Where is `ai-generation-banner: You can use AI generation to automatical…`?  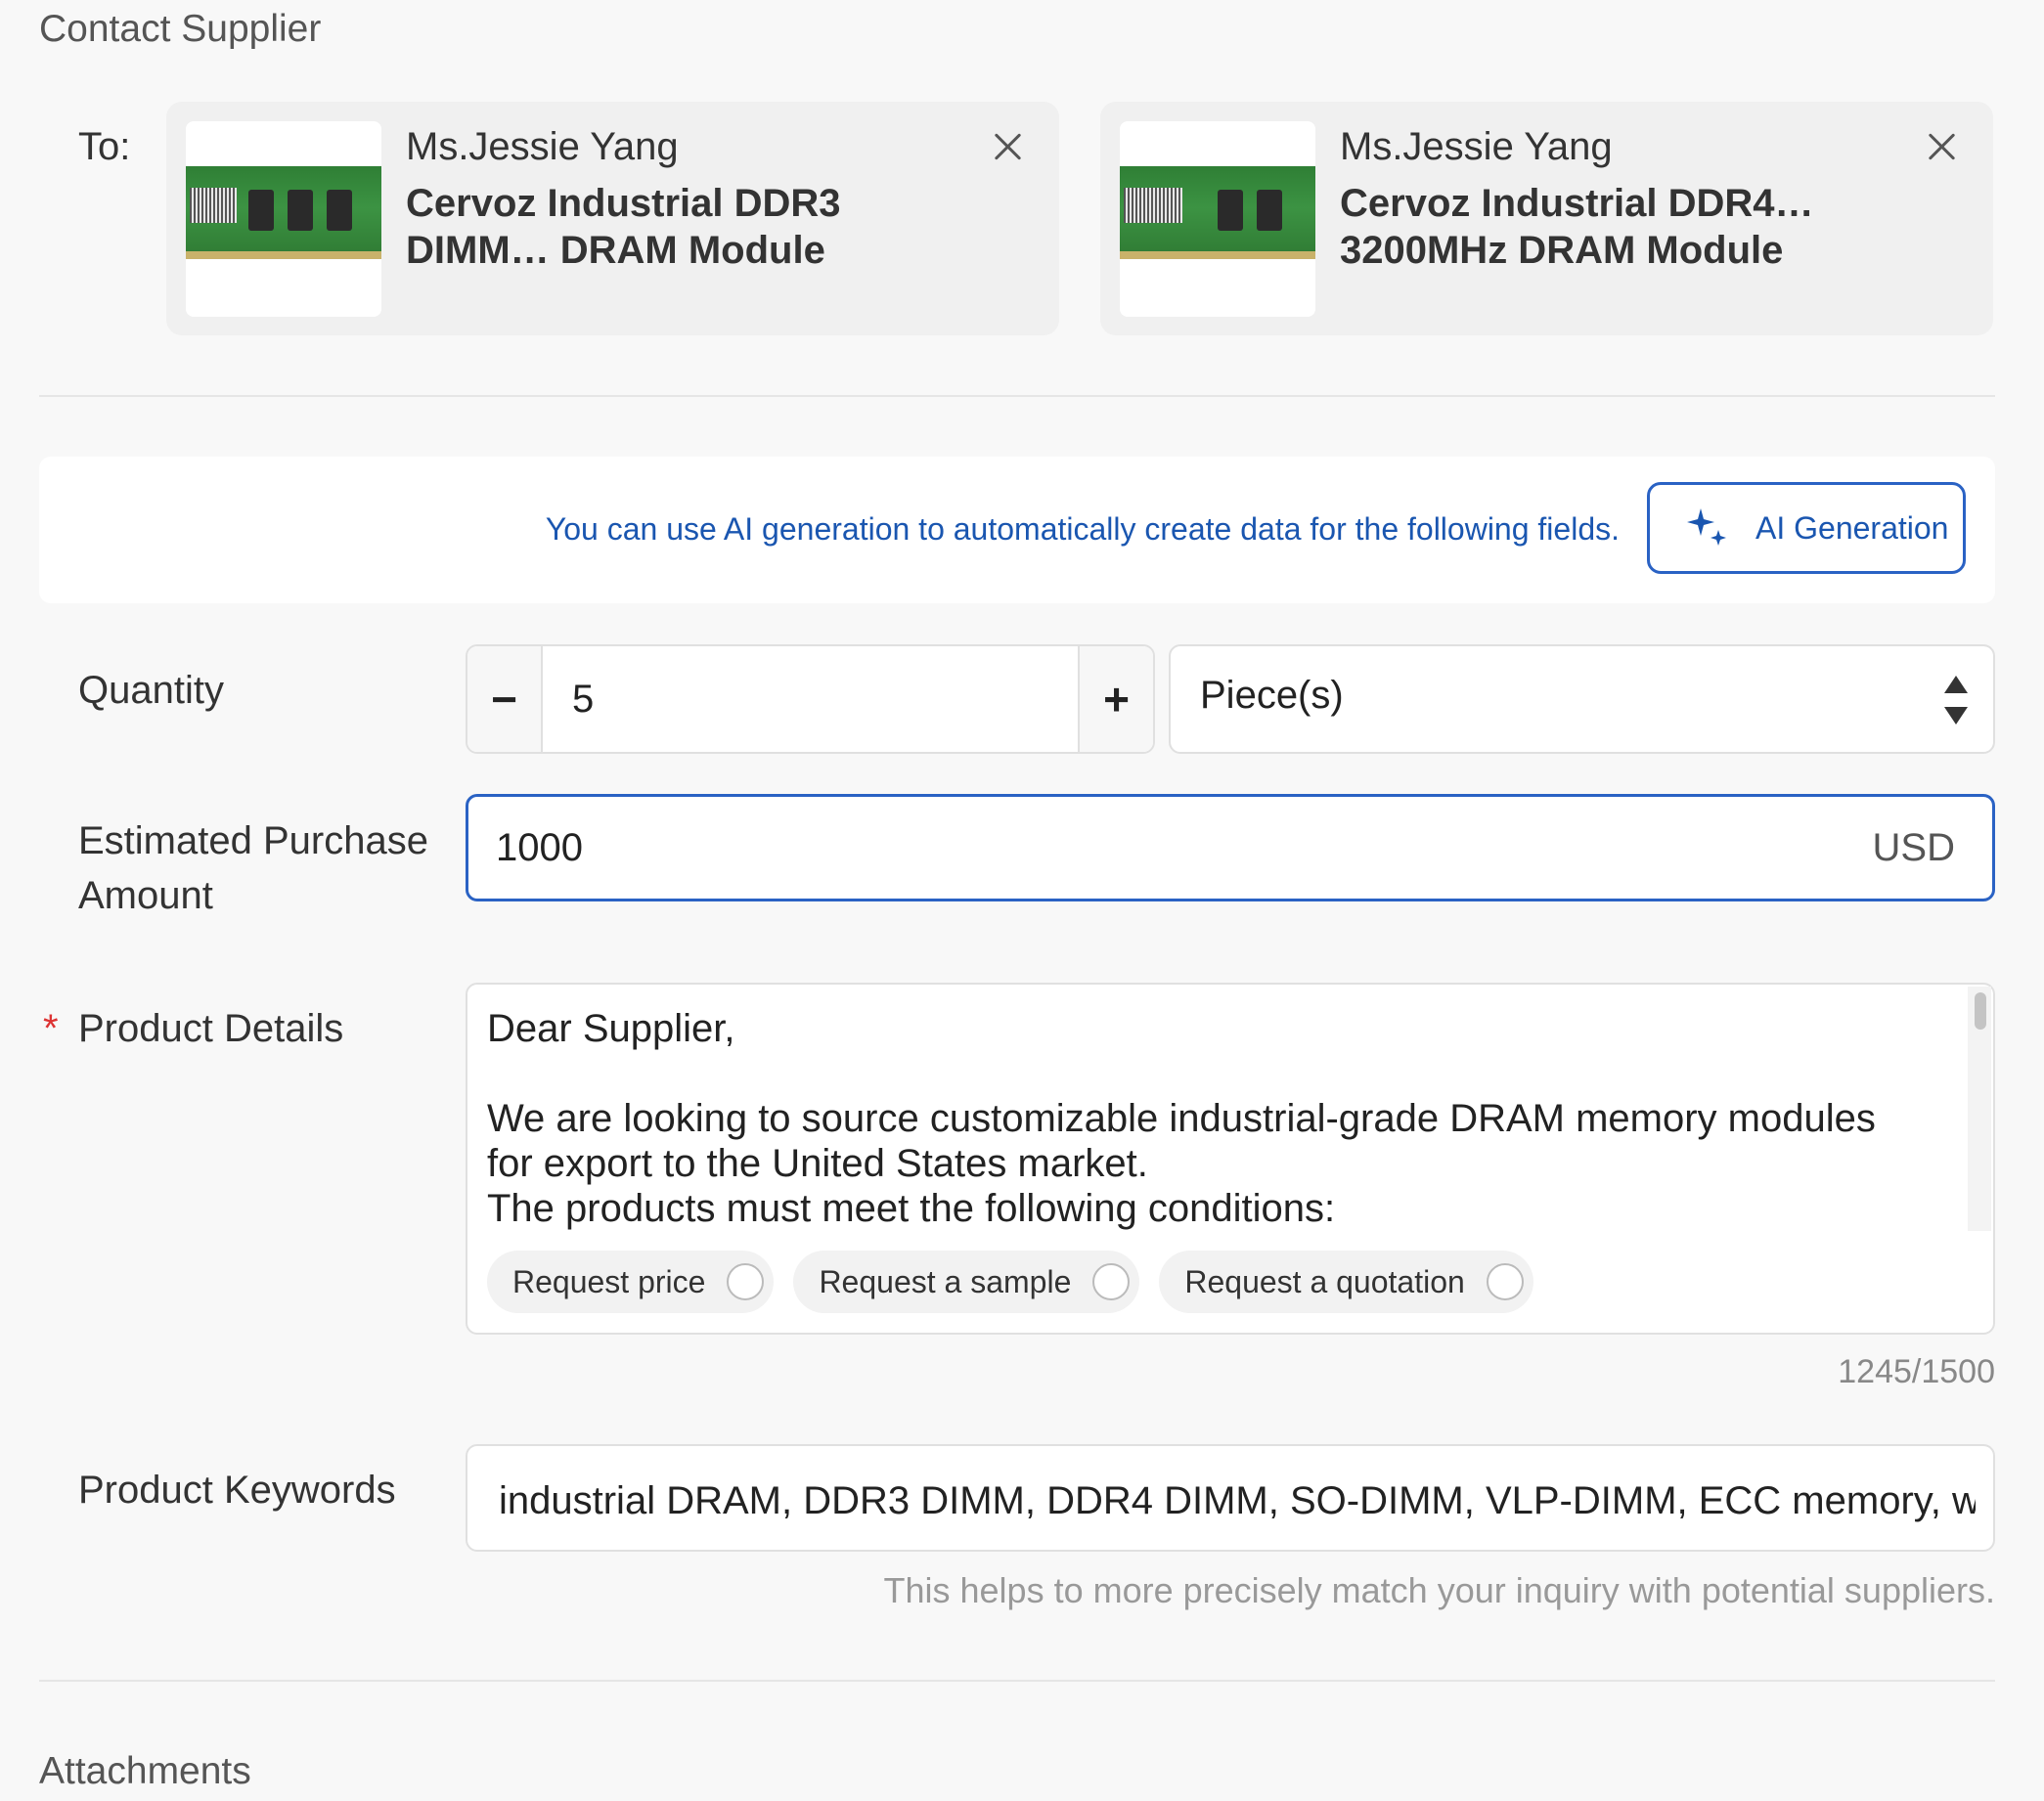 ai-generation-banner: You can use AI generation to automatical… is located at coordinates (1017, 530).